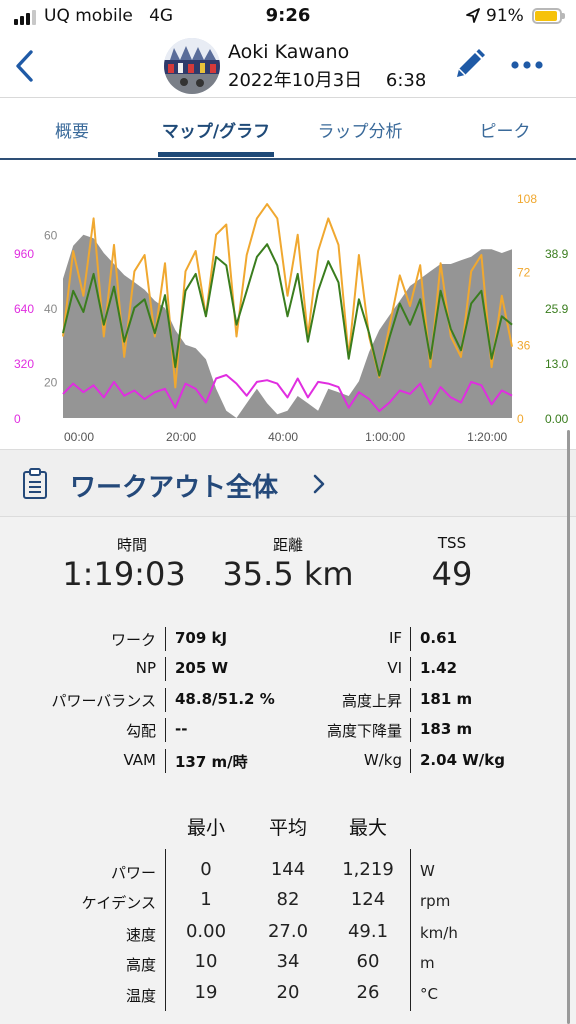 The height and width of the screenshot is (1024, 576). Describe the element at coordinates (319, 484) in the screenshot. I see `chevron-right-icon` at that location.